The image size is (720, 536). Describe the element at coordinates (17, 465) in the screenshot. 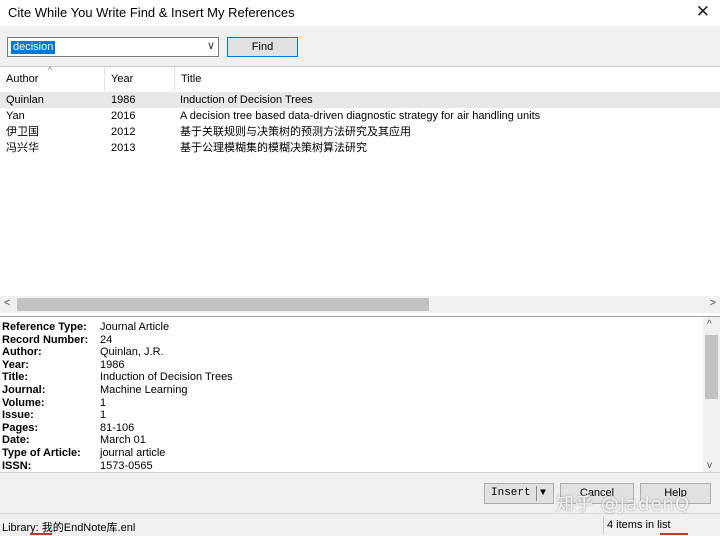

I see `detail-label: ISSN:` at that location.